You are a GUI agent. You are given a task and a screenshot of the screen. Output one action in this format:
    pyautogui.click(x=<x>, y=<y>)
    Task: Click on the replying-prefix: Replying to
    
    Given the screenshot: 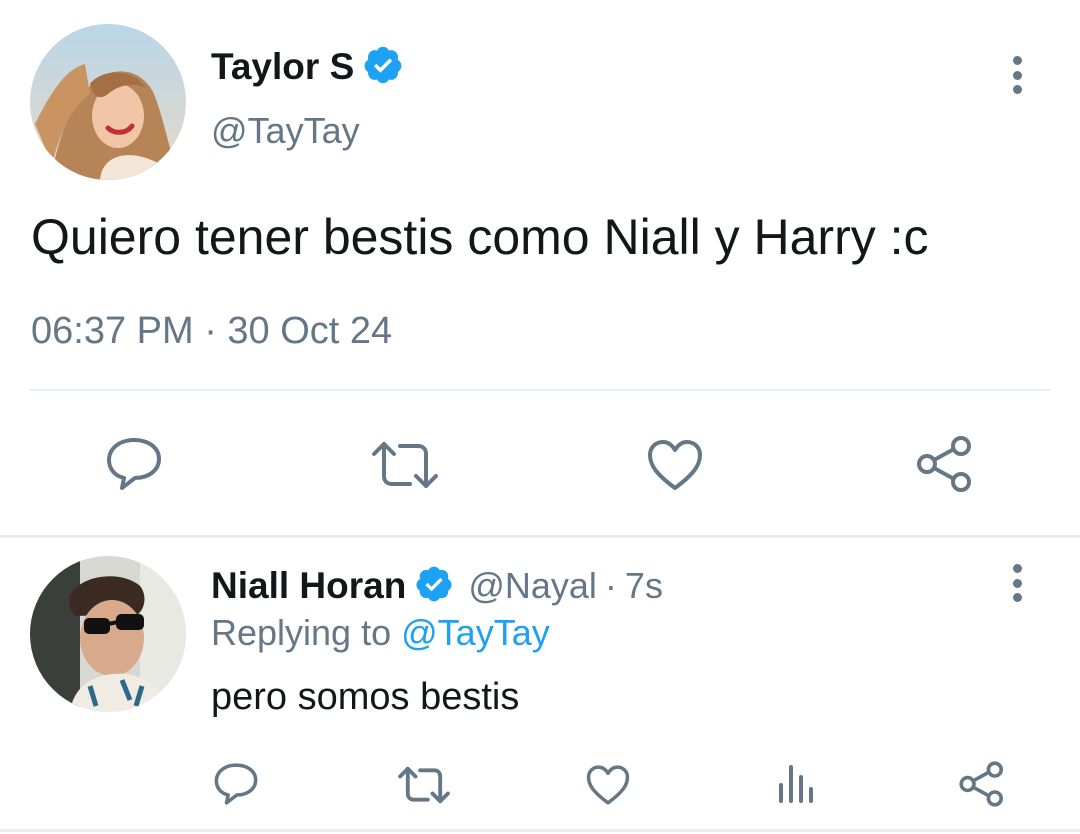 What is the action you would take?
    pyautogui.click(x=301, y=632)
    